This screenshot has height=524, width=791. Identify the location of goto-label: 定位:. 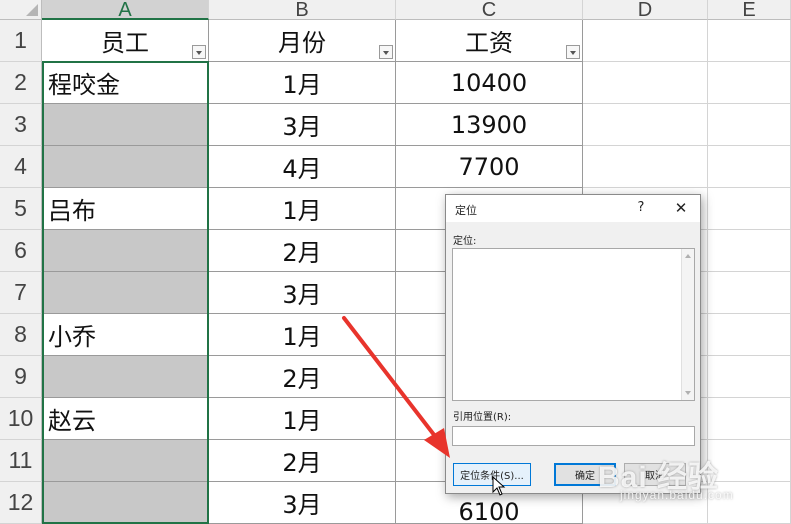
(465, 241).